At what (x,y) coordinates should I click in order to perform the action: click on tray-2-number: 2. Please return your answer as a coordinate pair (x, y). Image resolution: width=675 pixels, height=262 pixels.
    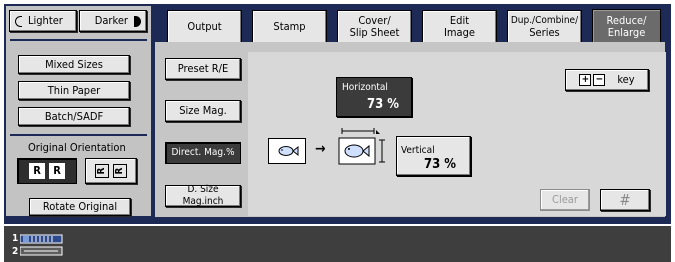
    Looking at the image, I should click on (15, 251).